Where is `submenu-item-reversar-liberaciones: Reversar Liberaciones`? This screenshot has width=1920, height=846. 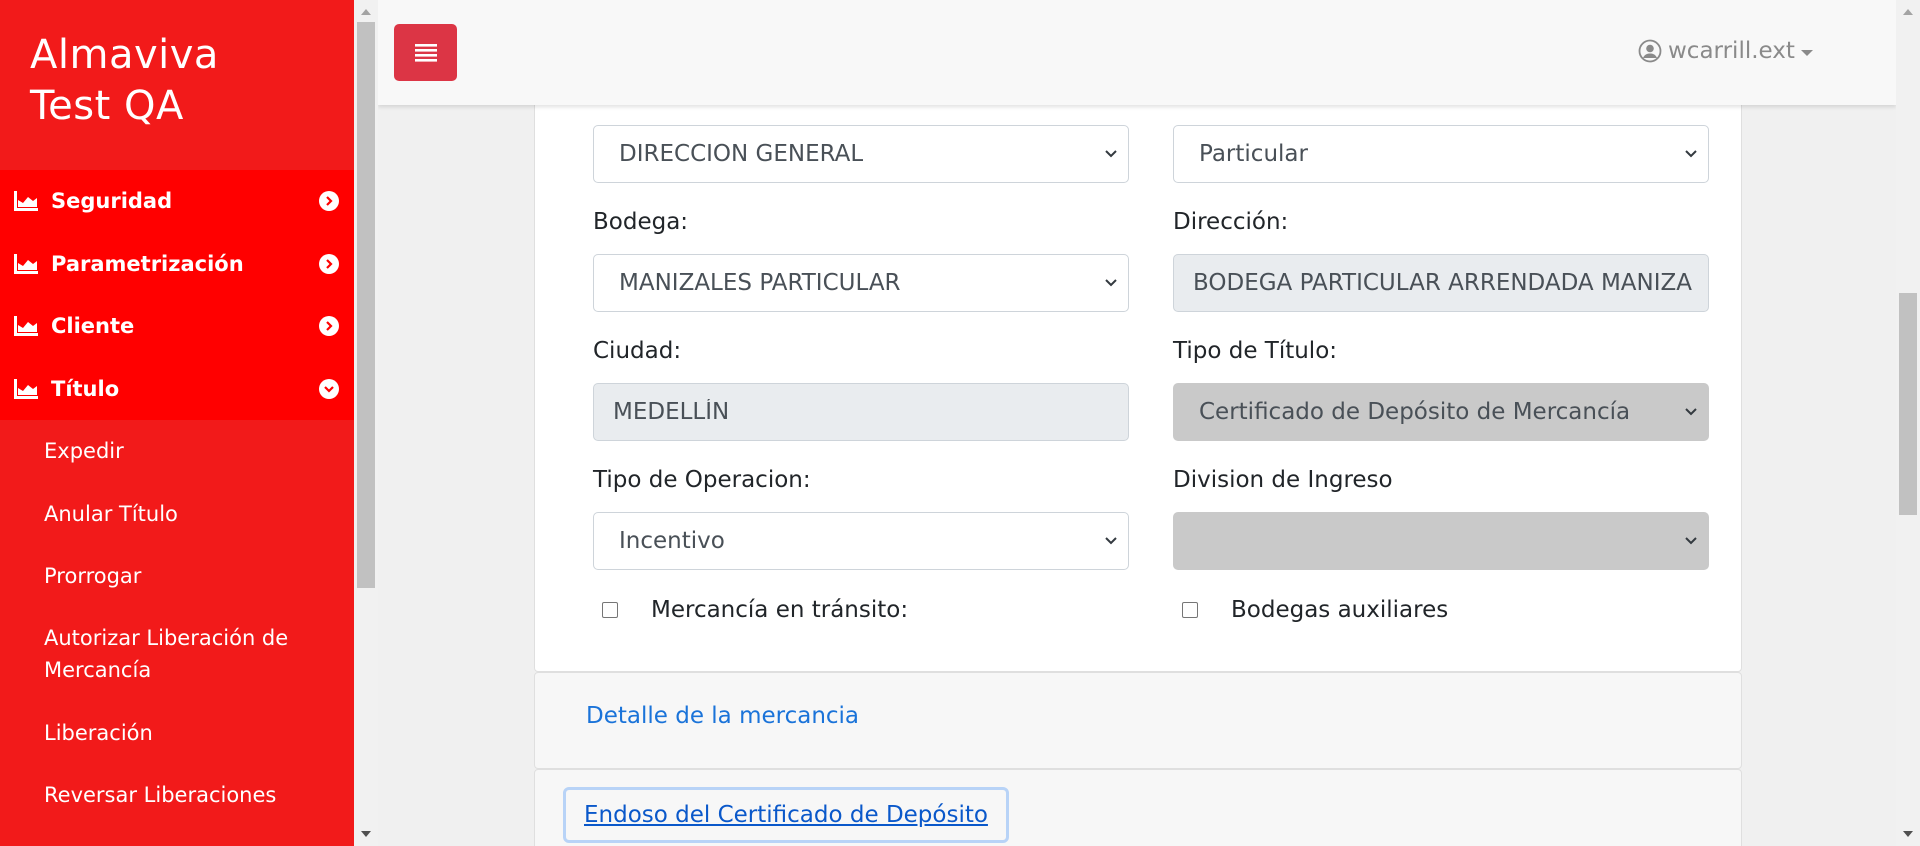
submenu-item-reversar-liberaciones: Reversar Liberaciones is located at coordinates (177, 795).